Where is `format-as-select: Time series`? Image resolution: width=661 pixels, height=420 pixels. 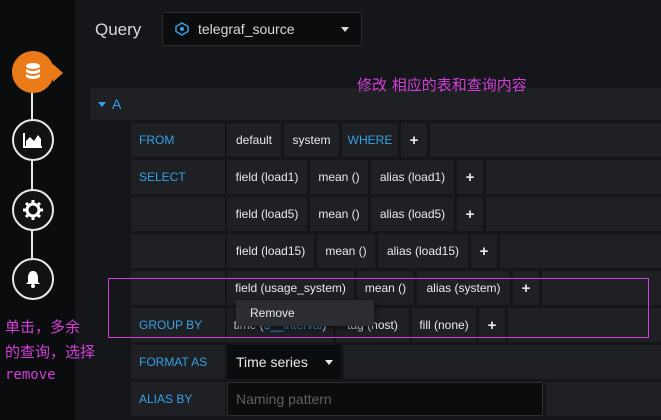
format-as-select: Time series is located at coordinates (284, 362).